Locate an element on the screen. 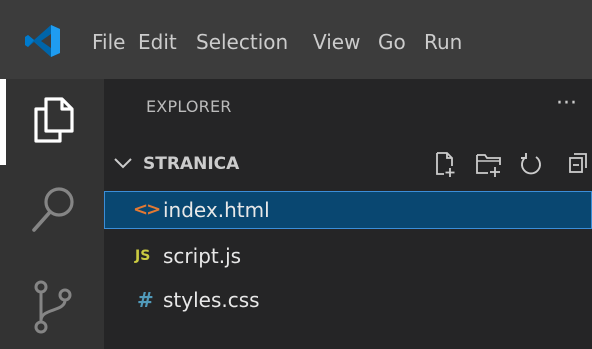  menu-go: Go is located at coordinates (392, 42).